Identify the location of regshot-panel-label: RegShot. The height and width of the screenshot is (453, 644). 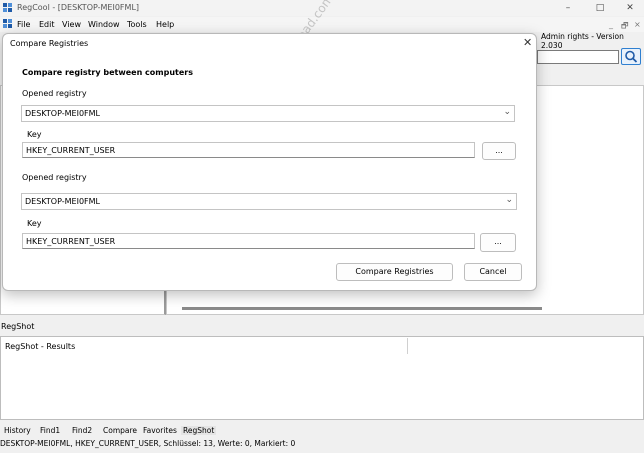
(18, 326).